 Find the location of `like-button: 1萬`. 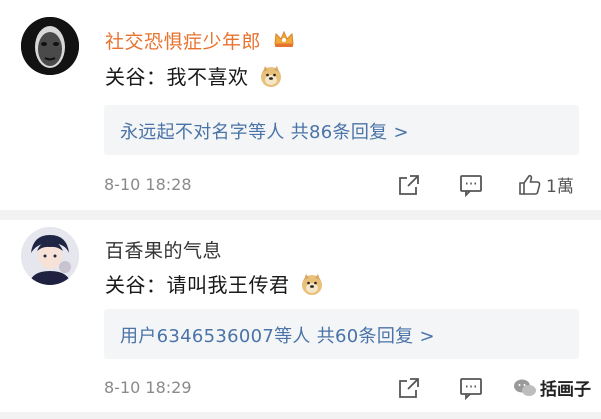

like-button: 1萬 is located at coordinates (546, 184).